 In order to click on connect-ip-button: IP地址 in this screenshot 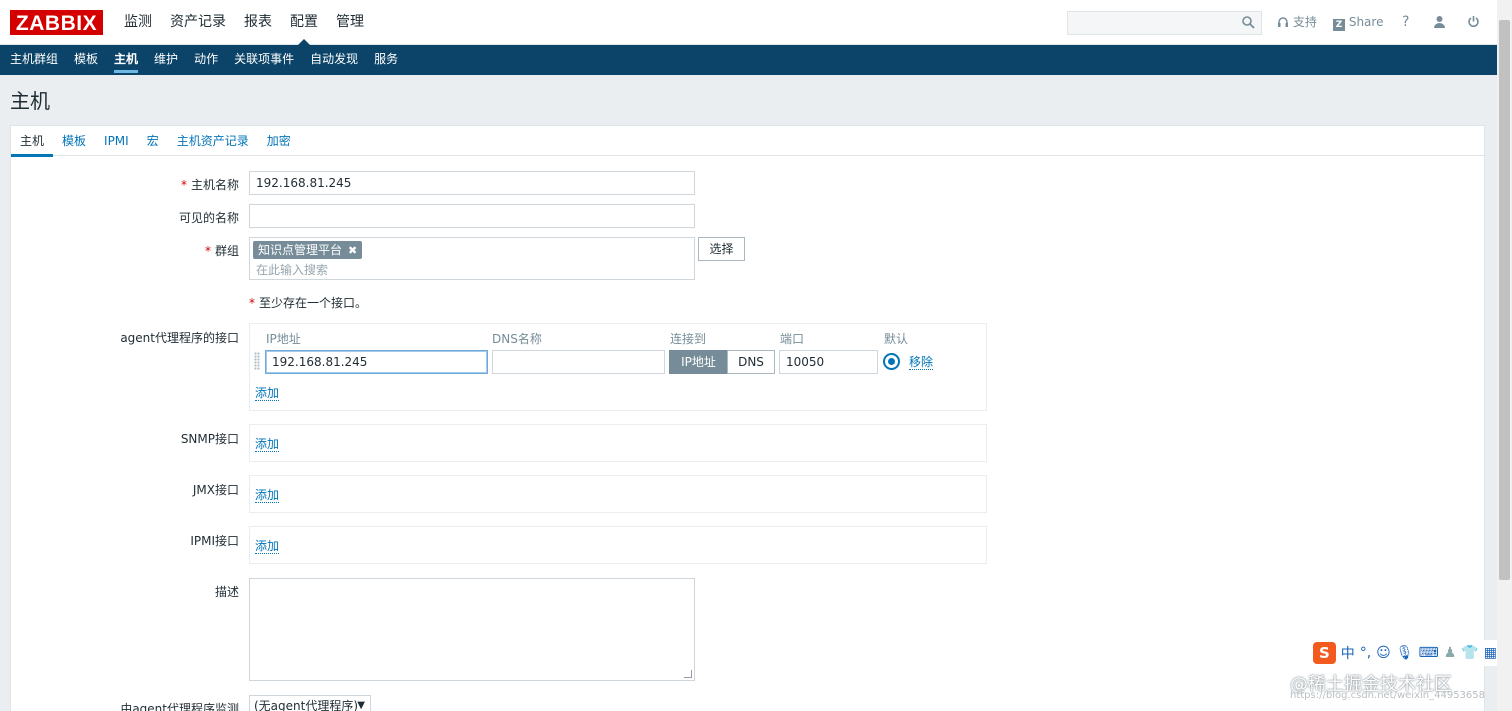, I will do `click(698, 362)`.